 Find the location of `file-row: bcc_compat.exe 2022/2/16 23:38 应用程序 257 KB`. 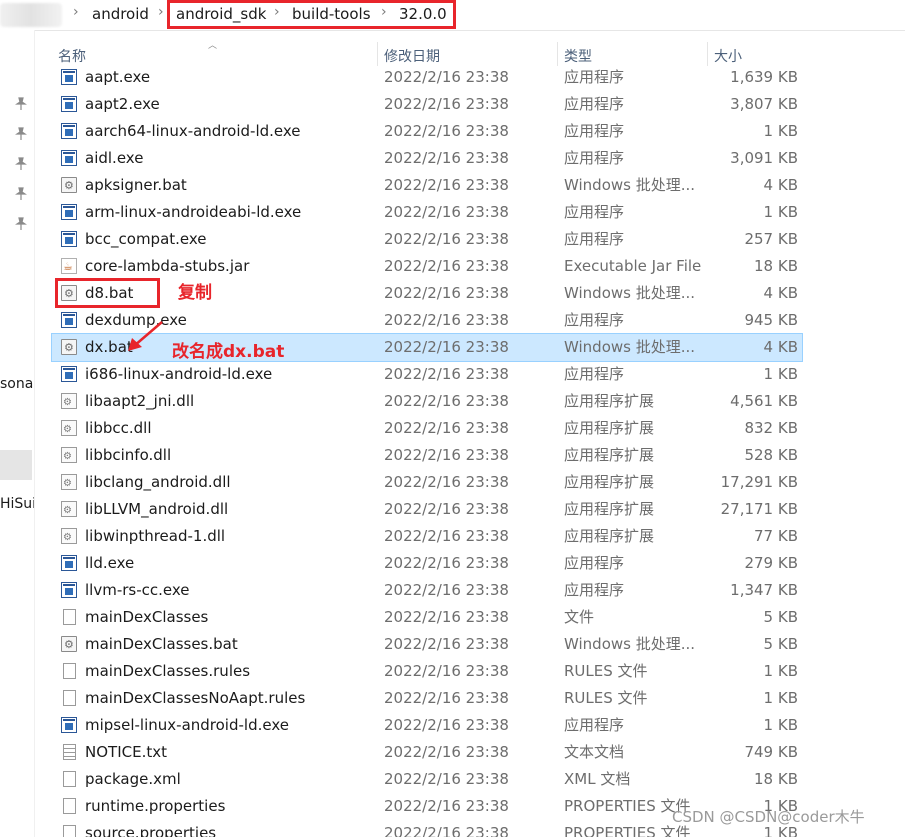

file-row: bcc_compat.exe 2022/2/16 23:38 应用程序 257 KB is located at coordinates (427, 239).